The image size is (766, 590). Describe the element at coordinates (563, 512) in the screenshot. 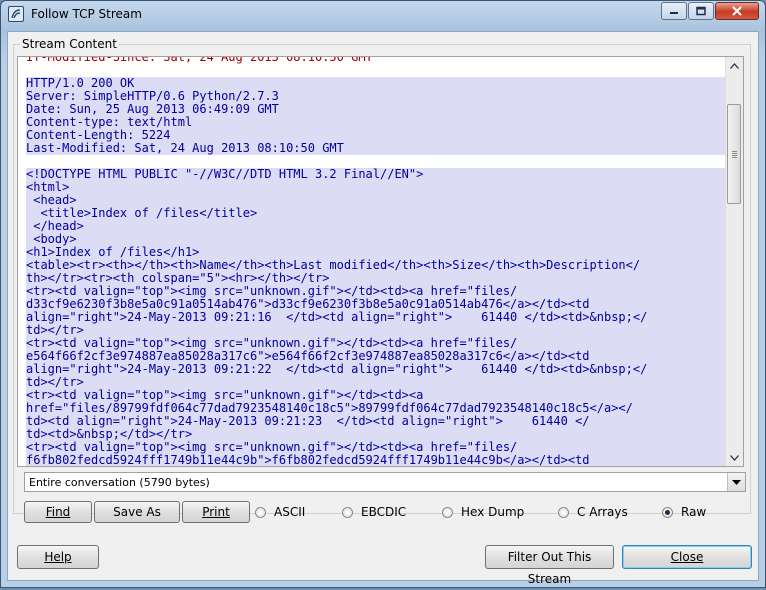

I see `radio-c-arrays-circle` at that location.